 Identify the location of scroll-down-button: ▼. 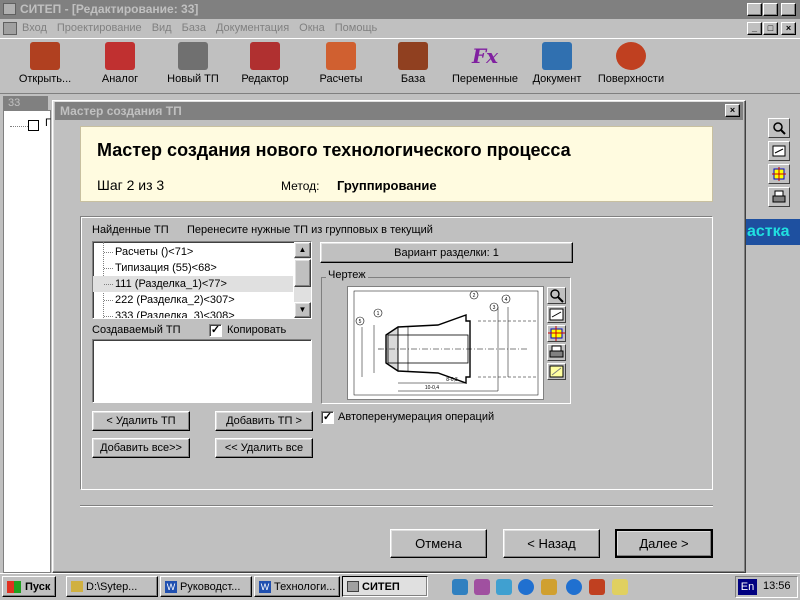
(302, 310).